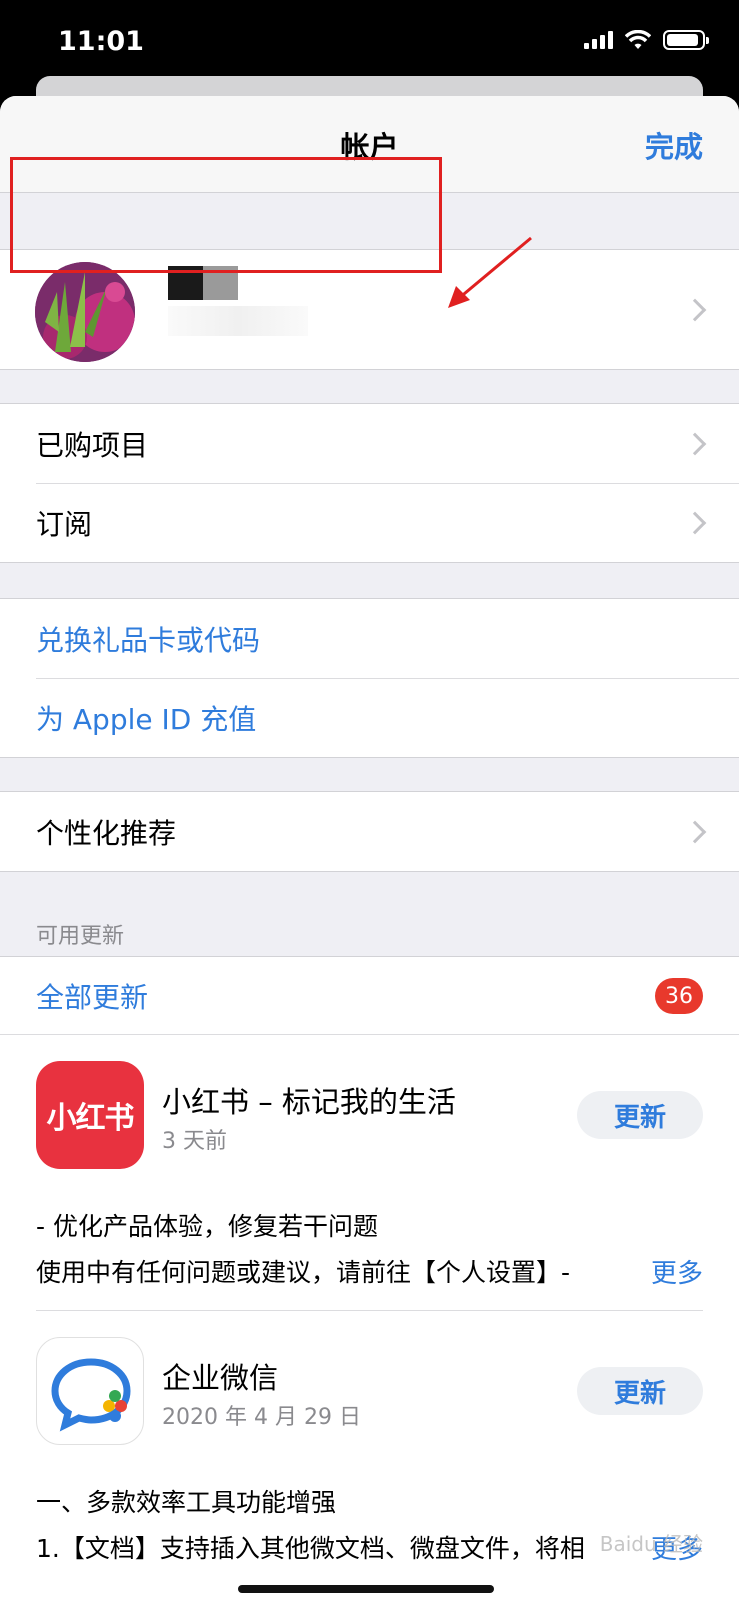 The height and width of the screenshot is (1600, 739). What do you see at coordinates (226, 215) in the screenshot?
I see `annotation-highlight-box` at bounding box center [226, 215].